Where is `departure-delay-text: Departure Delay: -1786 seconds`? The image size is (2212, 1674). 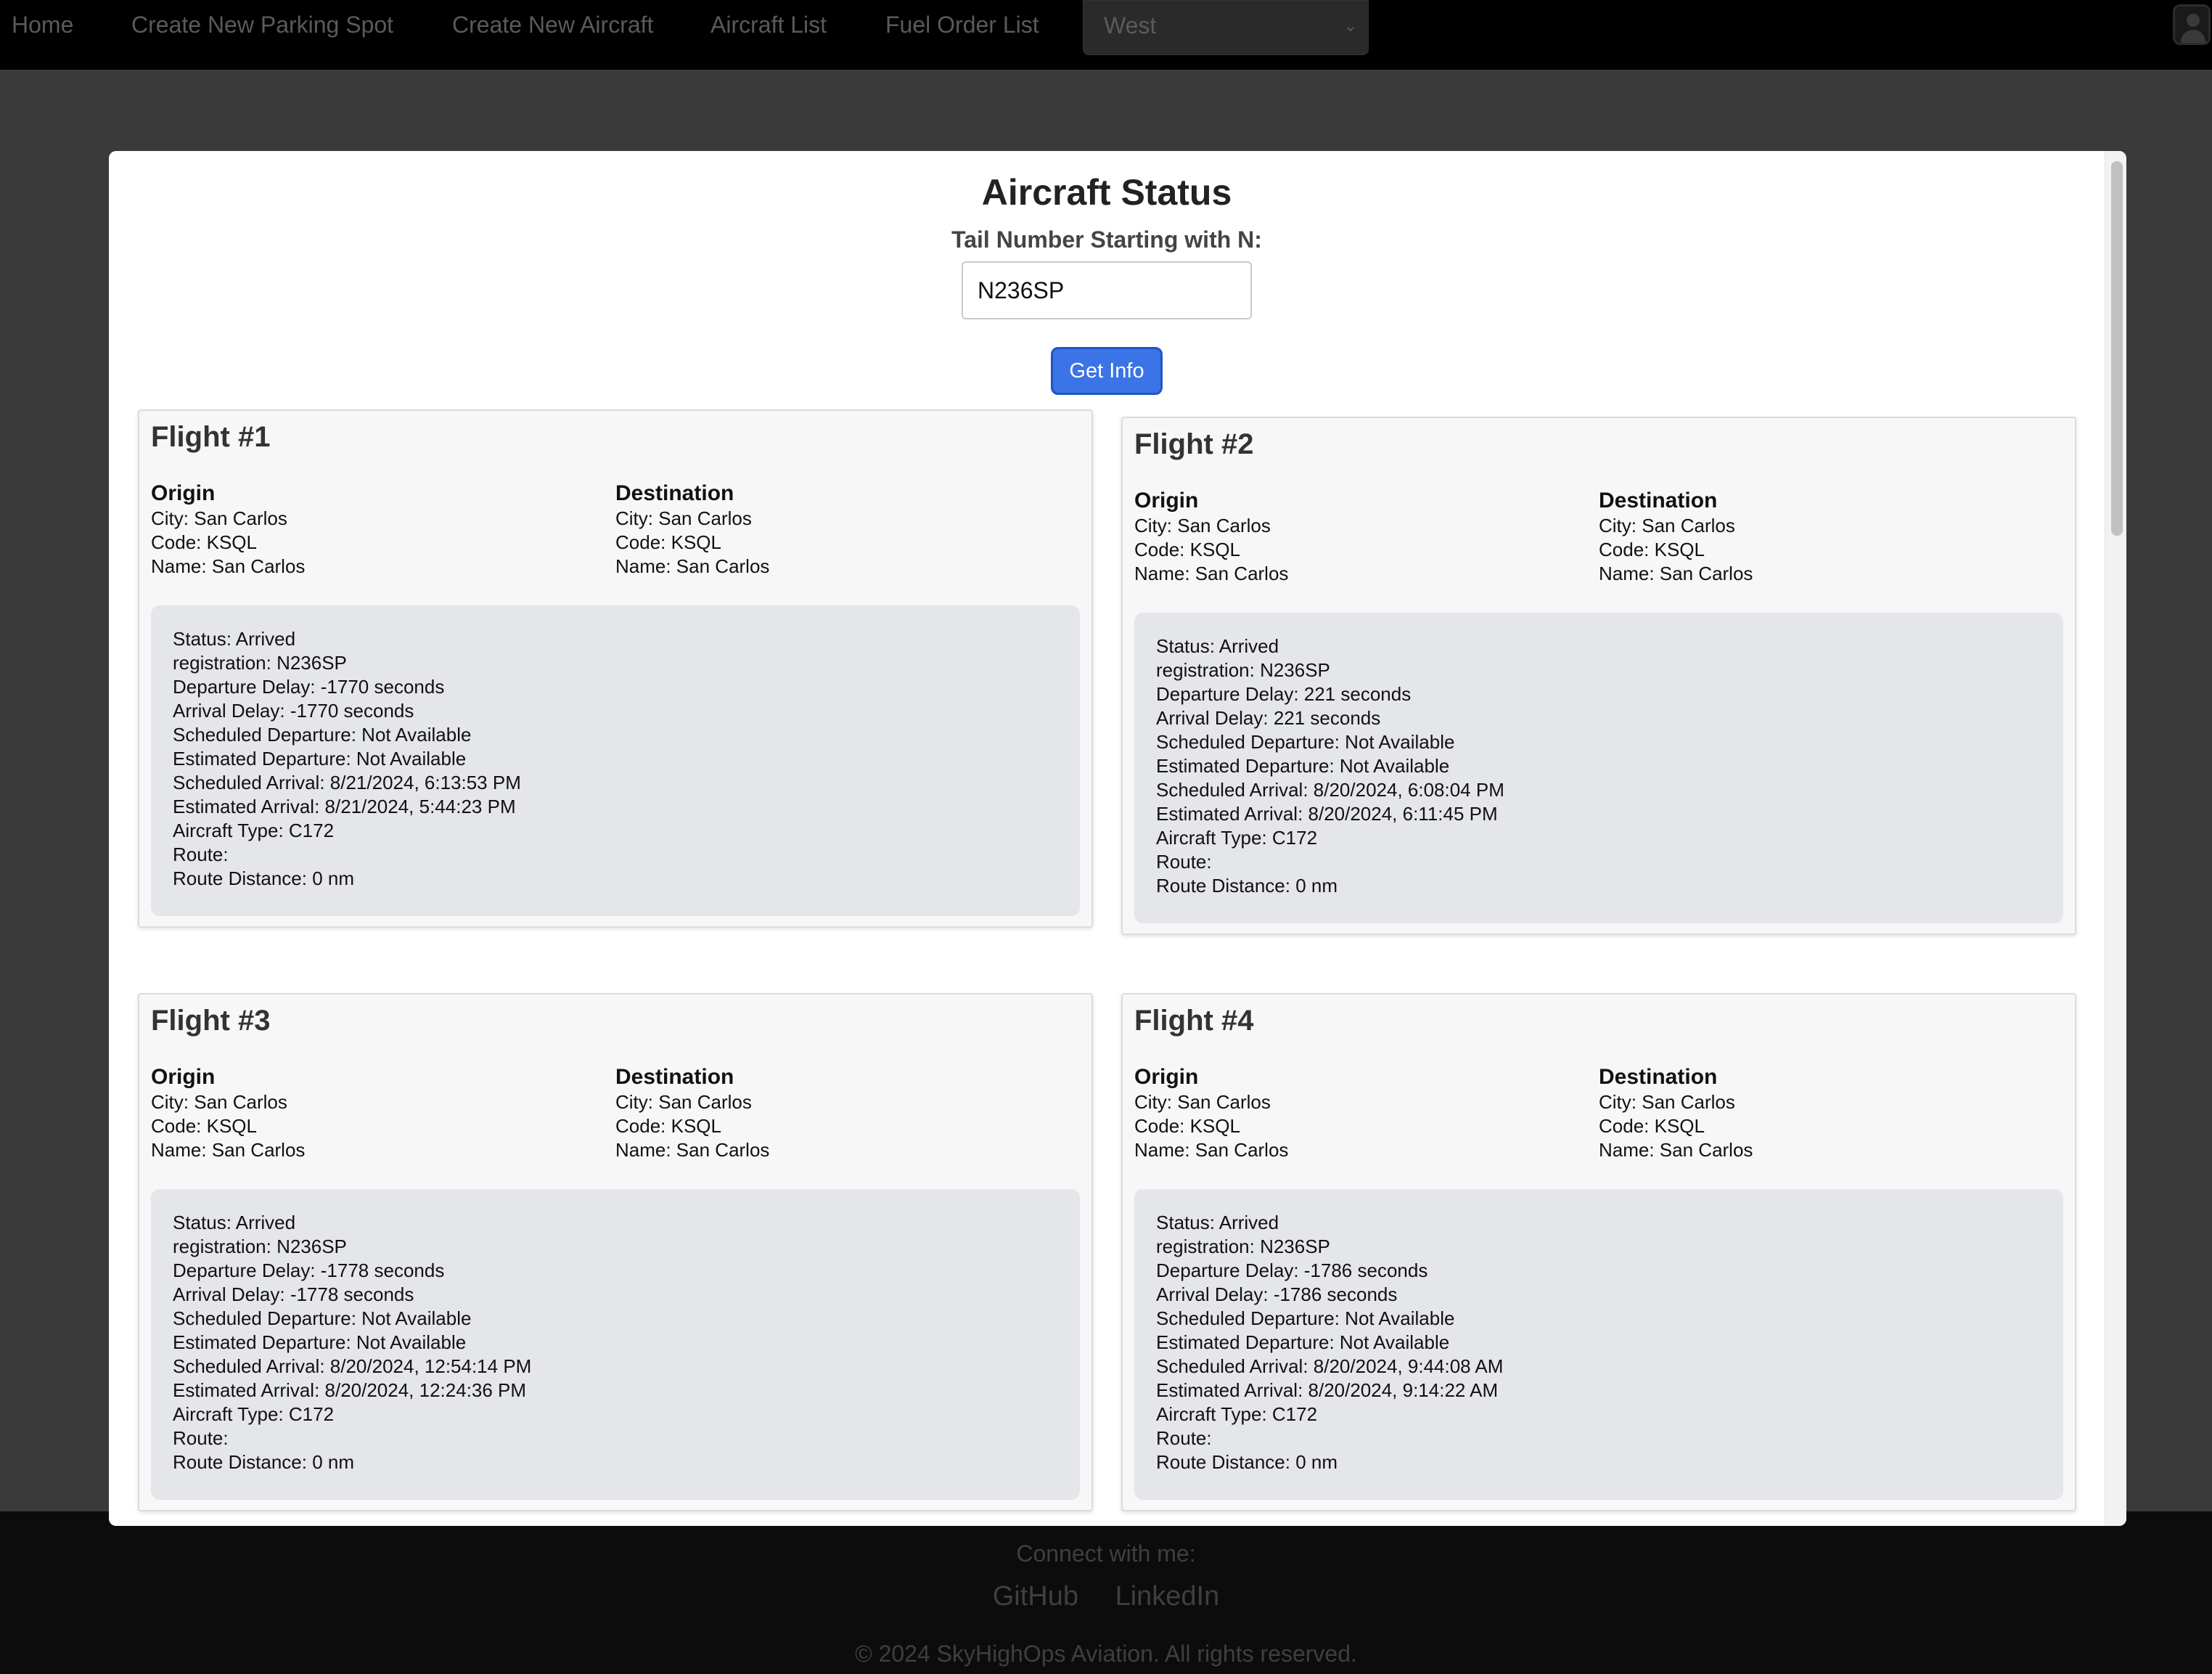
departure-delay-text: Departure Delay: -1786 seconds is located at coordinates (1292, 1270).